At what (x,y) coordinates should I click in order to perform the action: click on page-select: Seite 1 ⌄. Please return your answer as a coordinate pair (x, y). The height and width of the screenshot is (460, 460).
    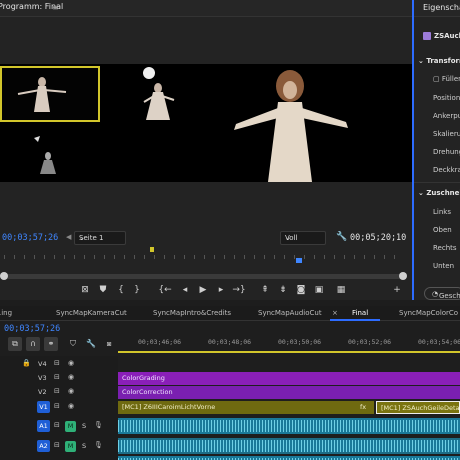
    Looking at the image, I should click on (100, 238).